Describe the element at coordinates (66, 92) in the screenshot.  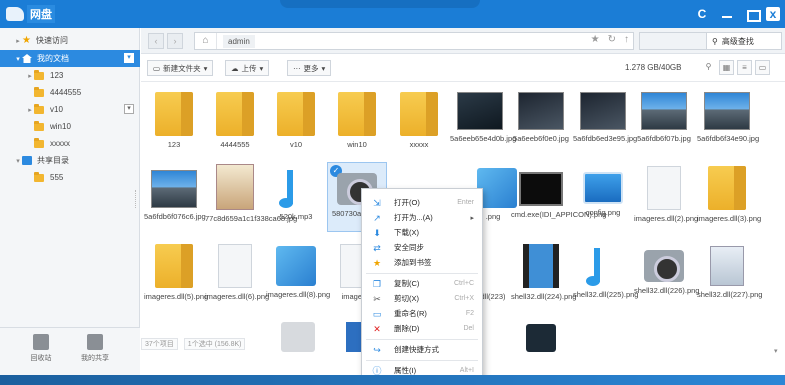
I see `sidebar-item-label: 4444555` at that location.